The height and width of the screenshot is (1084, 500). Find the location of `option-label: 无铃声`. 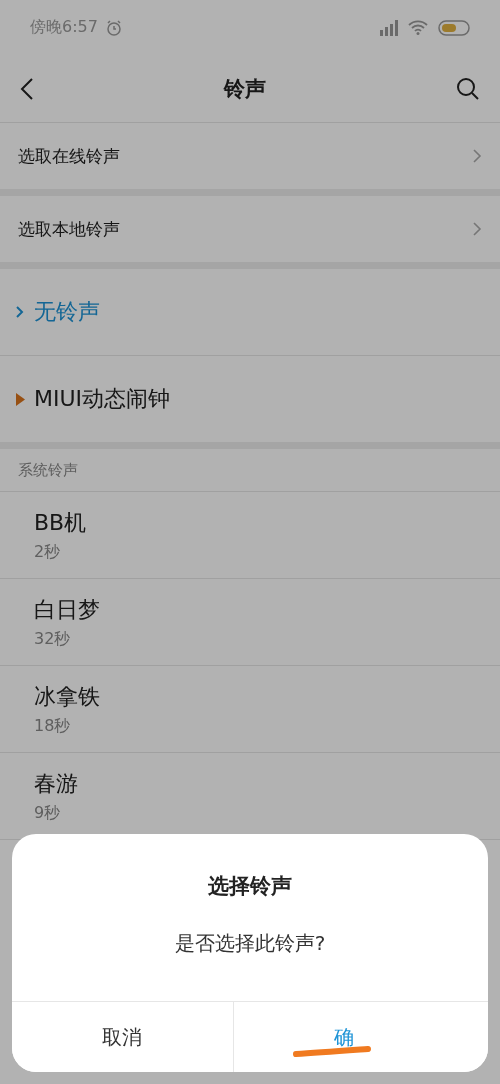

option-label: 无铃声 is located at coordinates (67, 312).